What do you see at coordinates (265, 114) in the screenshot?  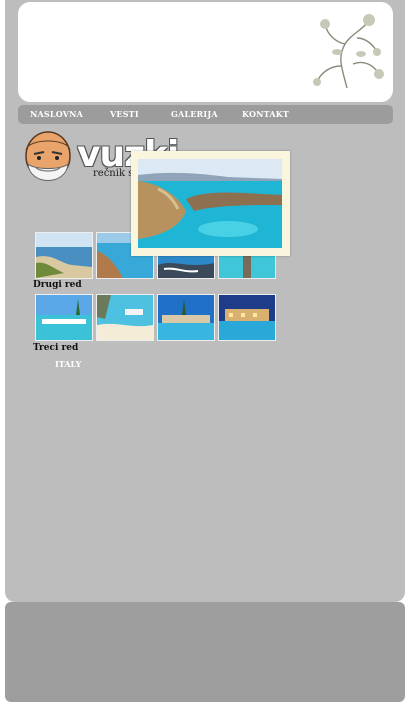 I see `nav-item-kontakt: KONTAKT` at bounding box center [265, 114].